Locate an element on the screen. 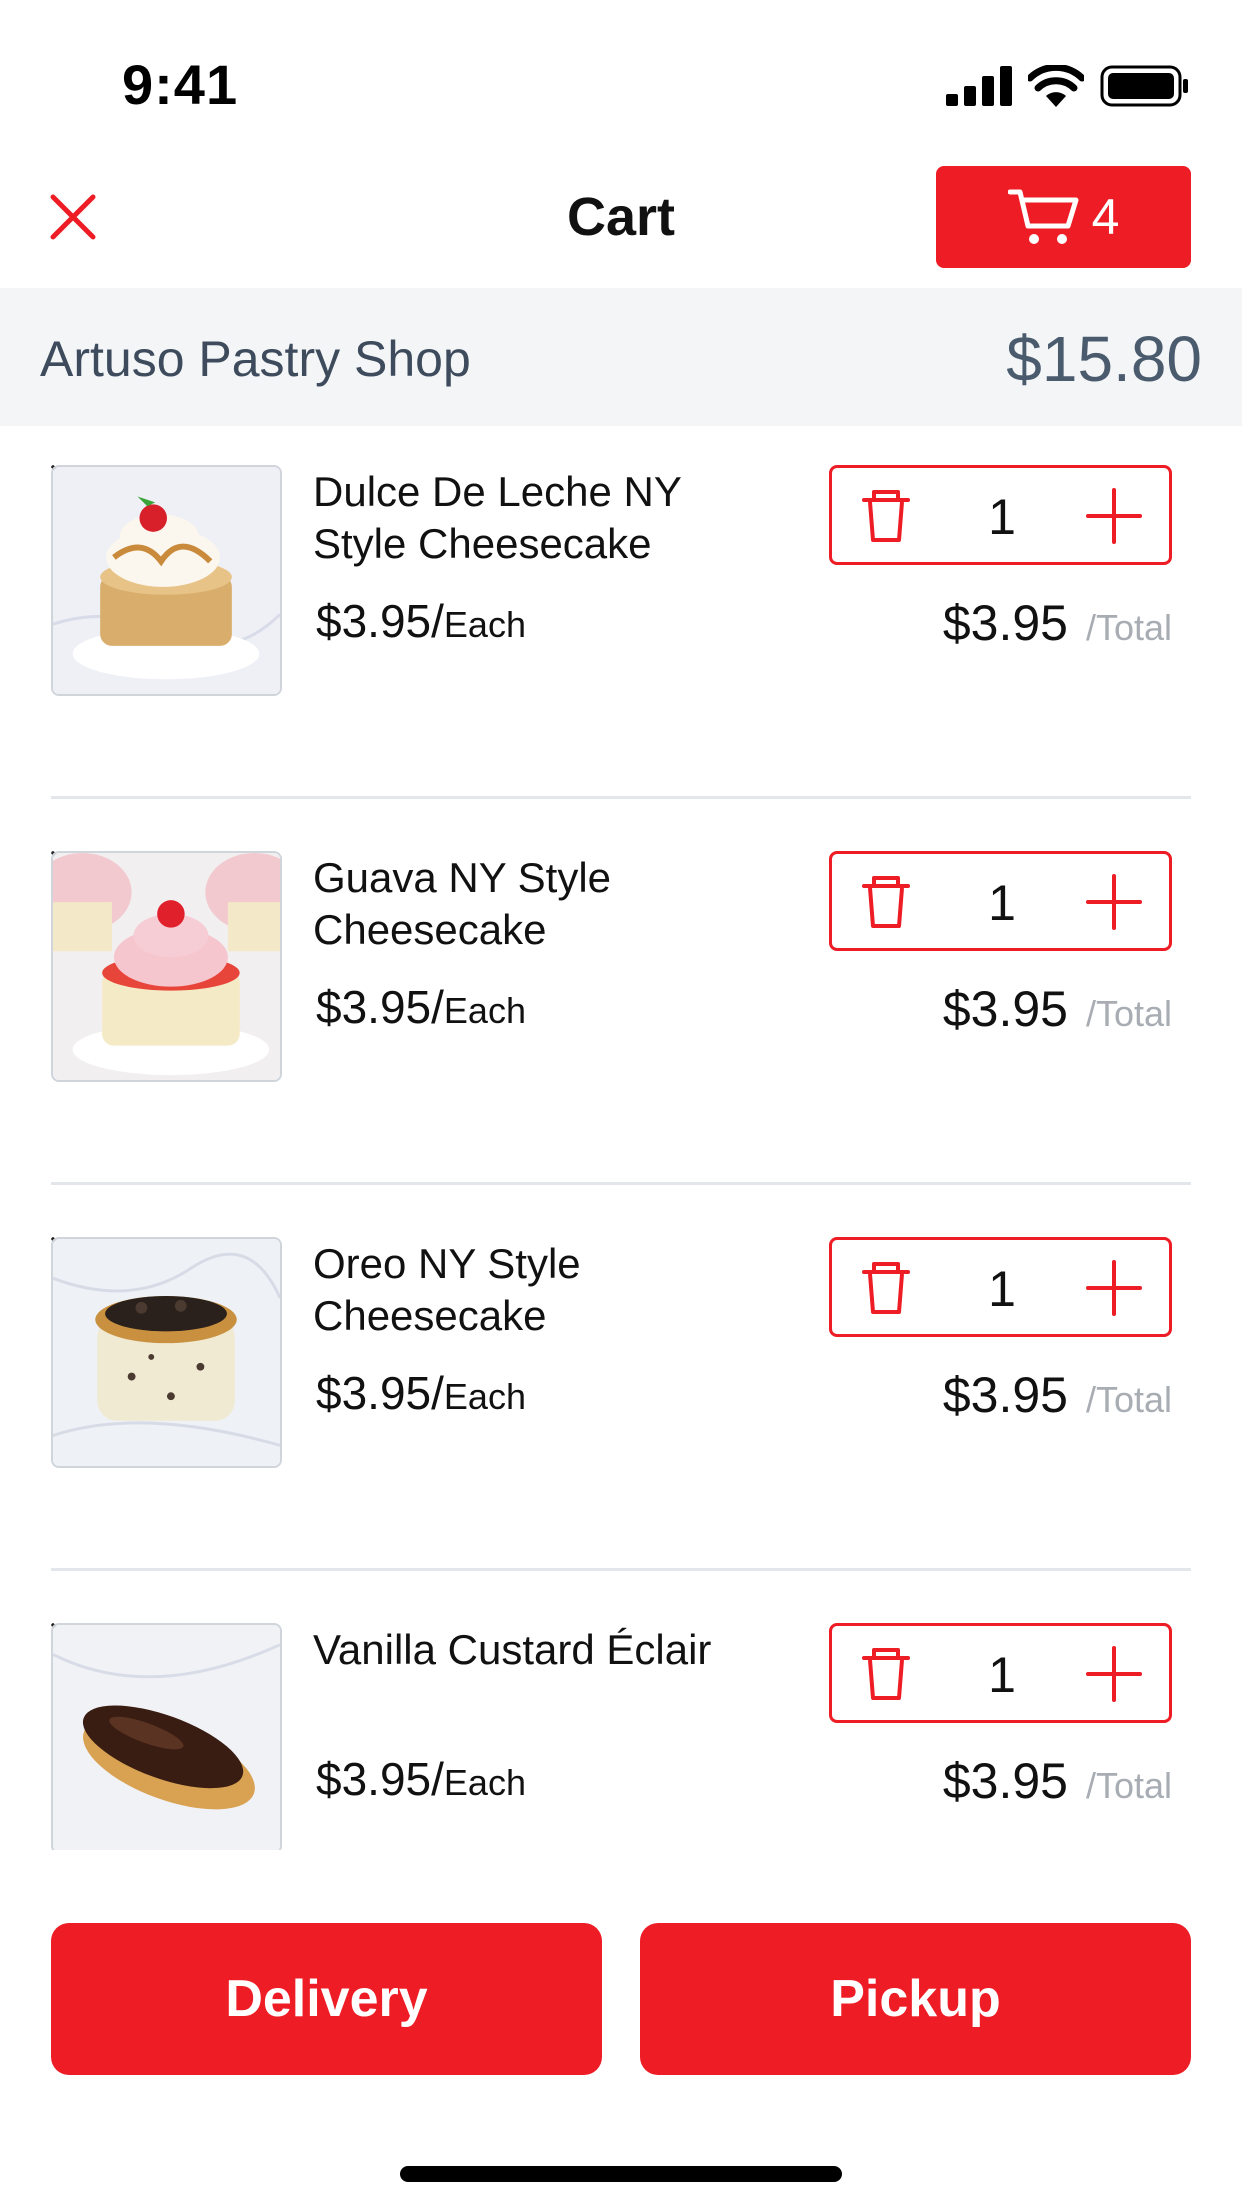 This screenshot has width=1242, height=2208. signal-icon is located at coordinates (979, 86).